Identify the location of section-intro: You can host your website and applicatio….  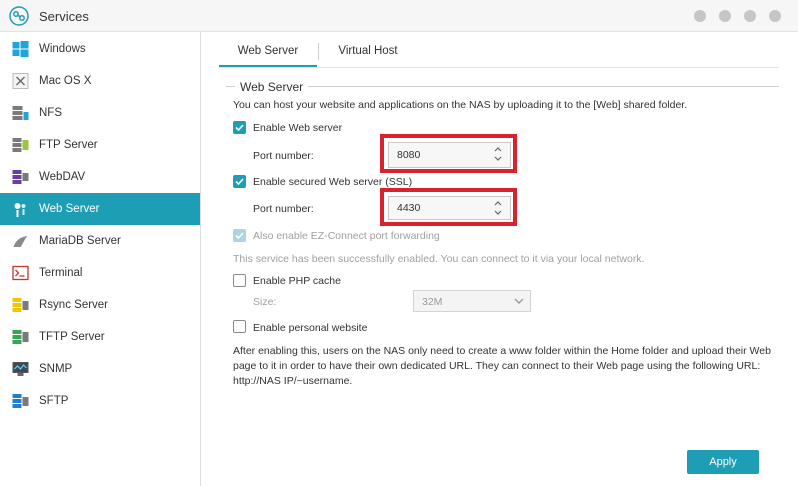
(460, 105).